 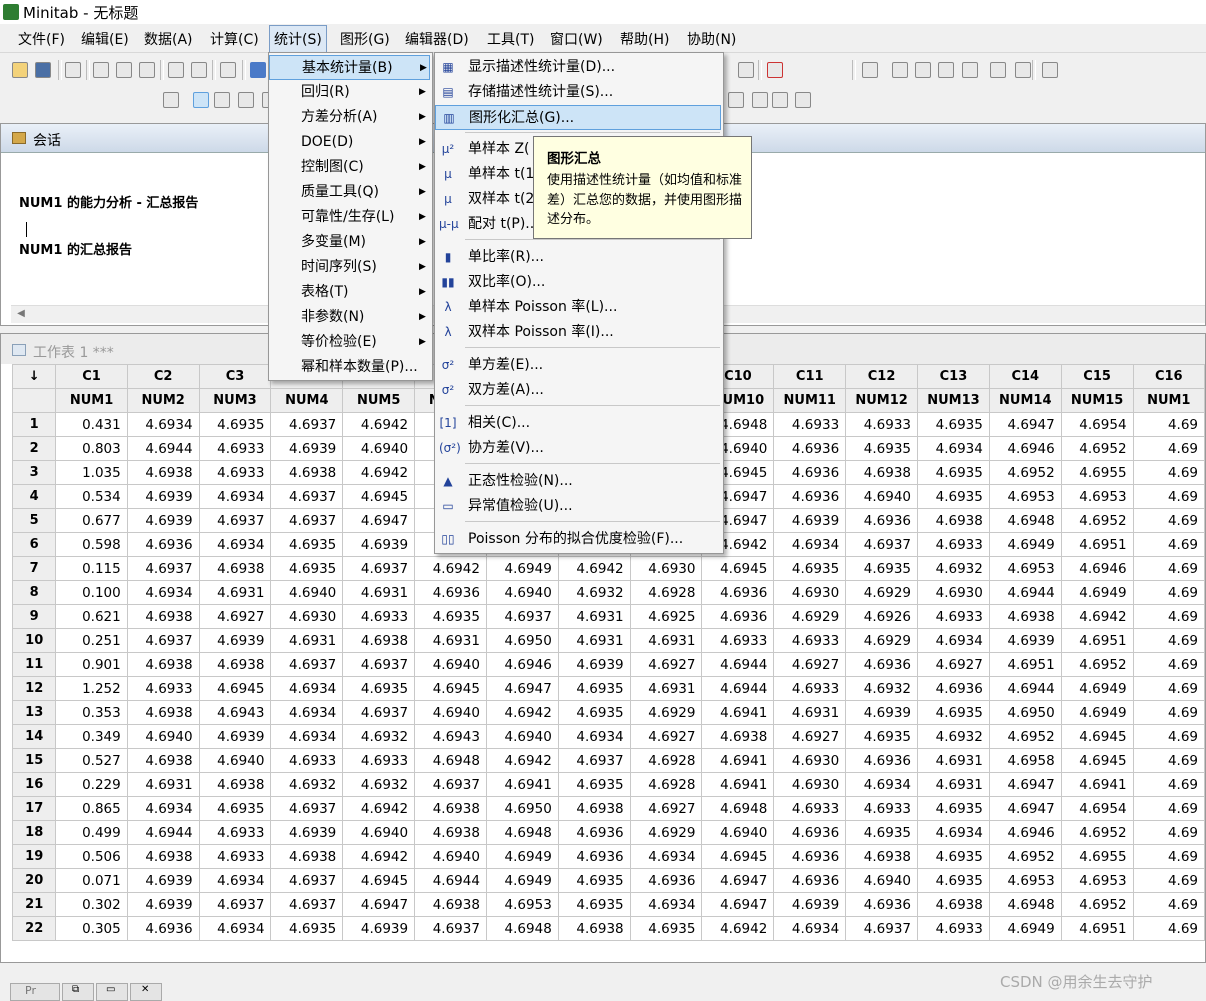 What do you see at coordinates (91, 904) in the screenshot?
I see `data-cell: 0.302` at bounding box center [91, 904].